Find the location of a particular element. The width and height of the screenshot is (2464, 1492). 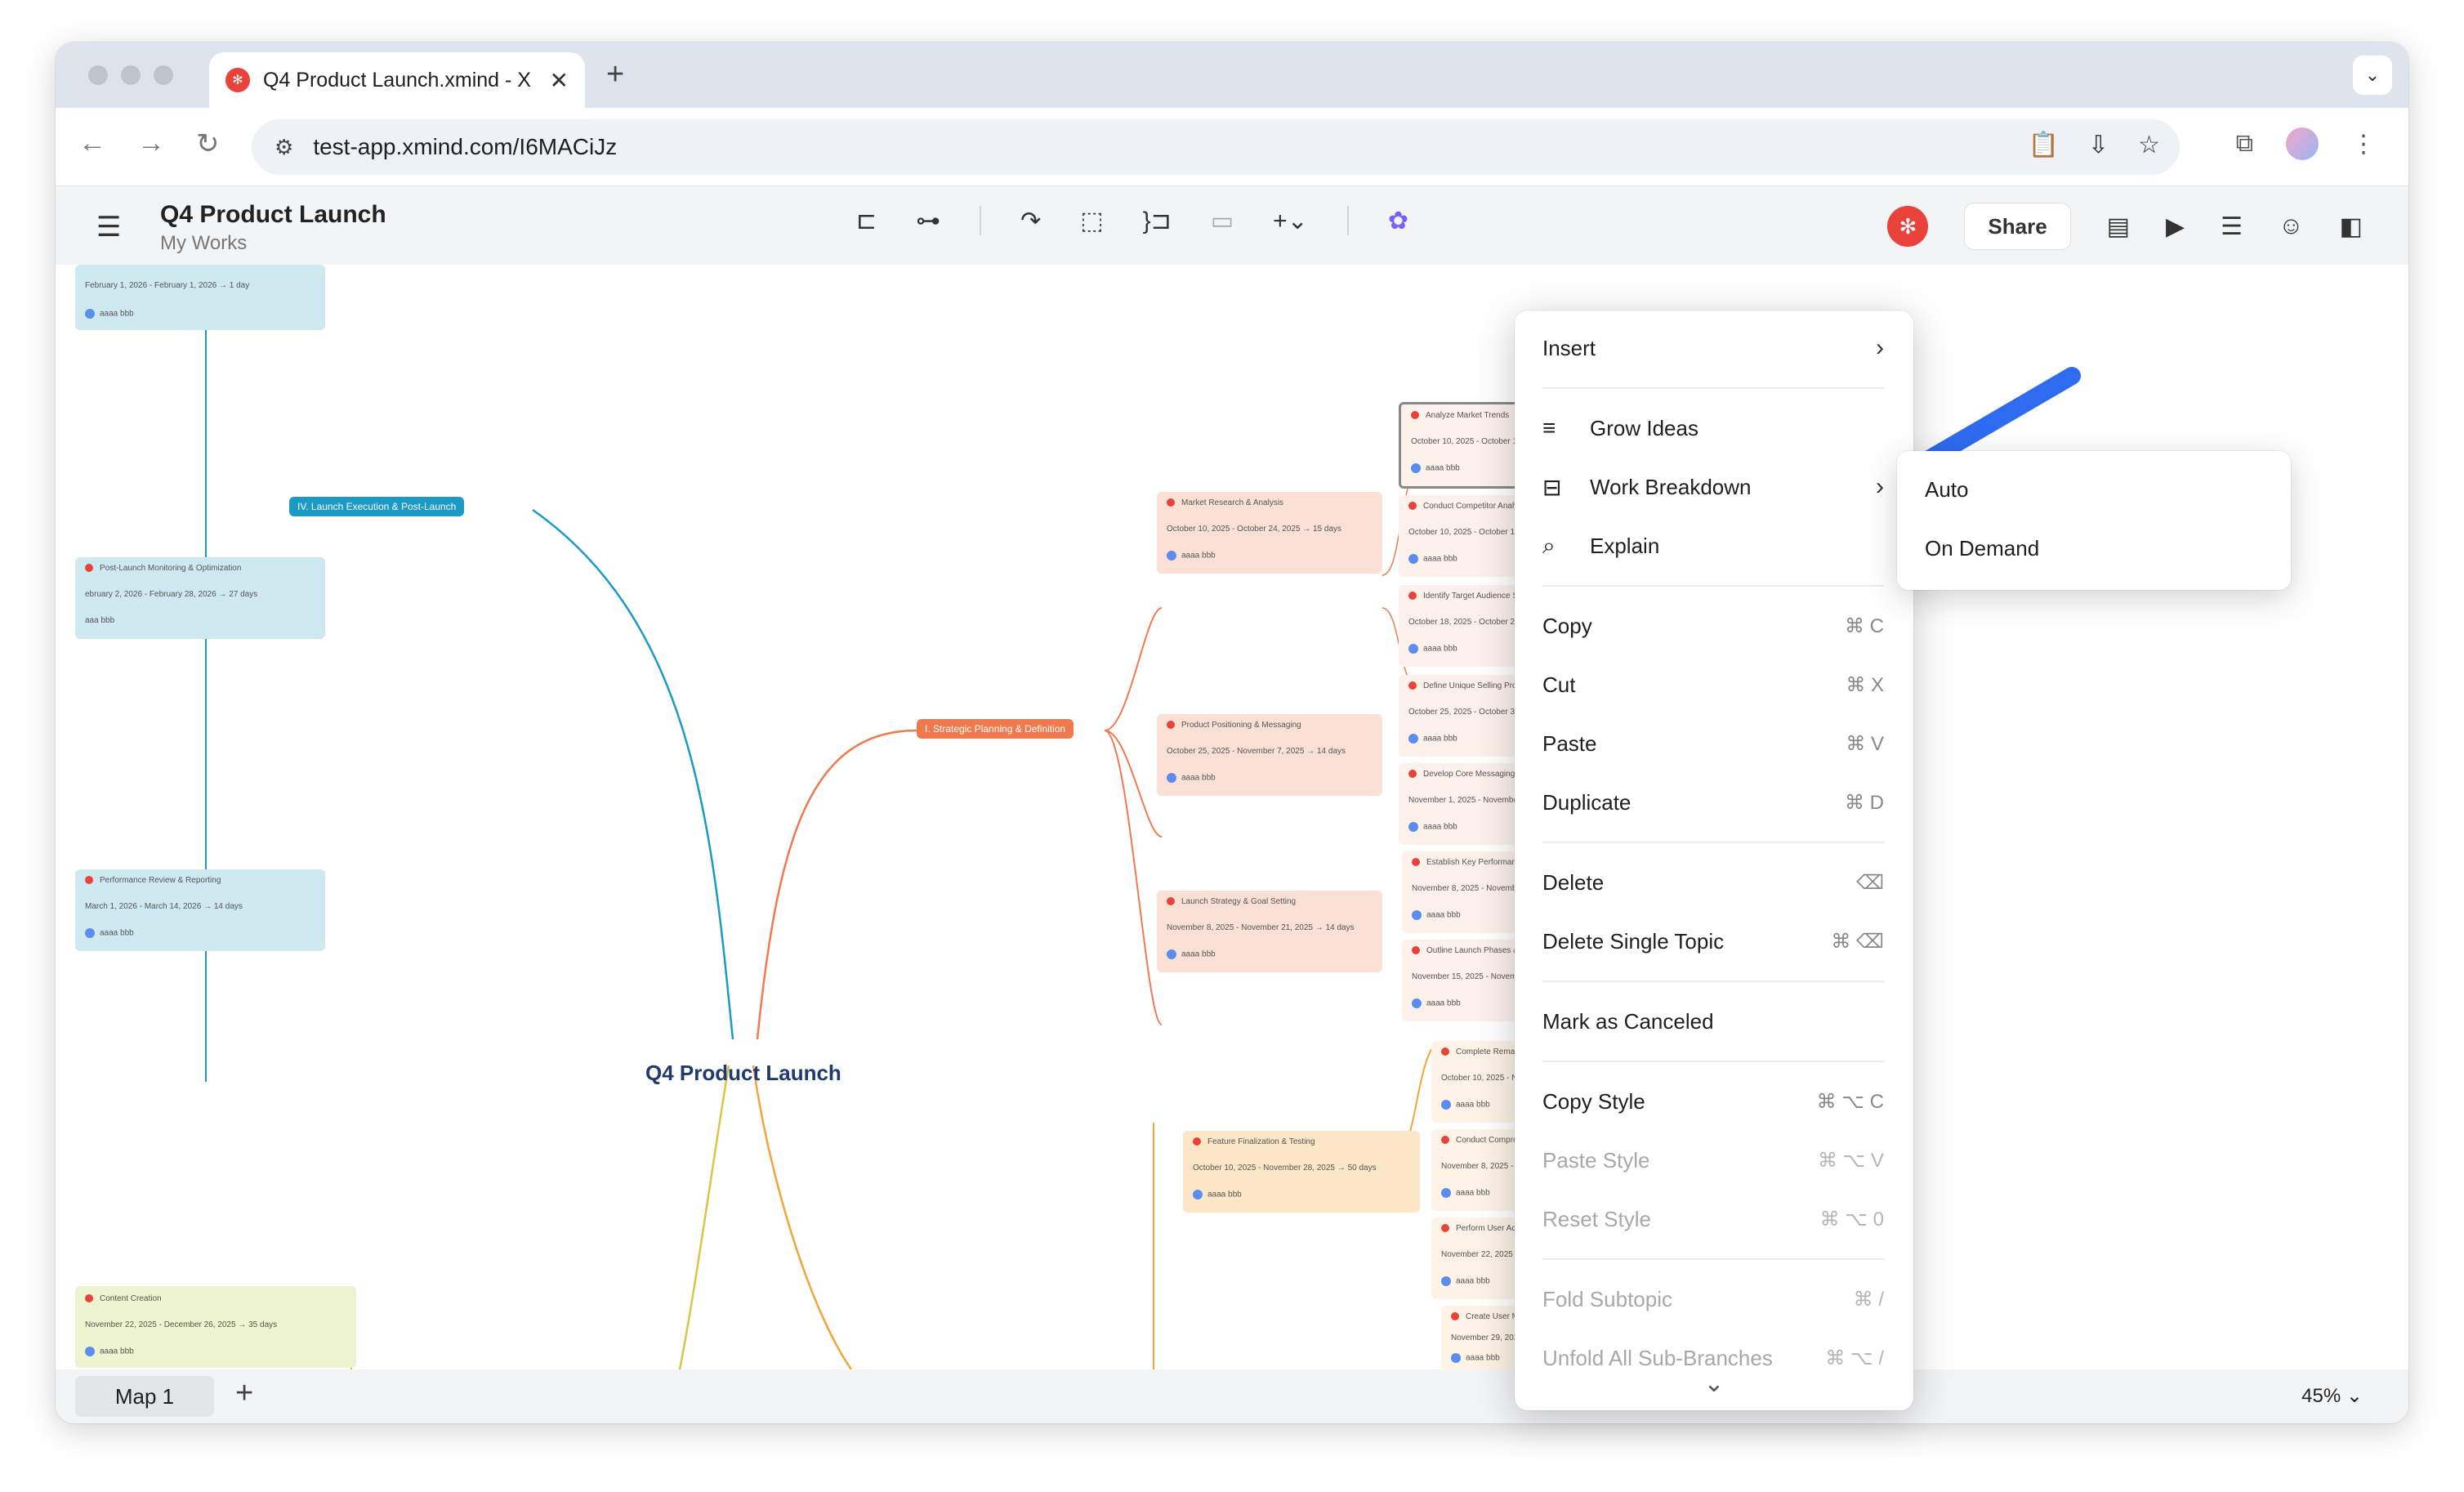

menu-item-copy: Copy⌘ C is located at coordinates (1713, 625).